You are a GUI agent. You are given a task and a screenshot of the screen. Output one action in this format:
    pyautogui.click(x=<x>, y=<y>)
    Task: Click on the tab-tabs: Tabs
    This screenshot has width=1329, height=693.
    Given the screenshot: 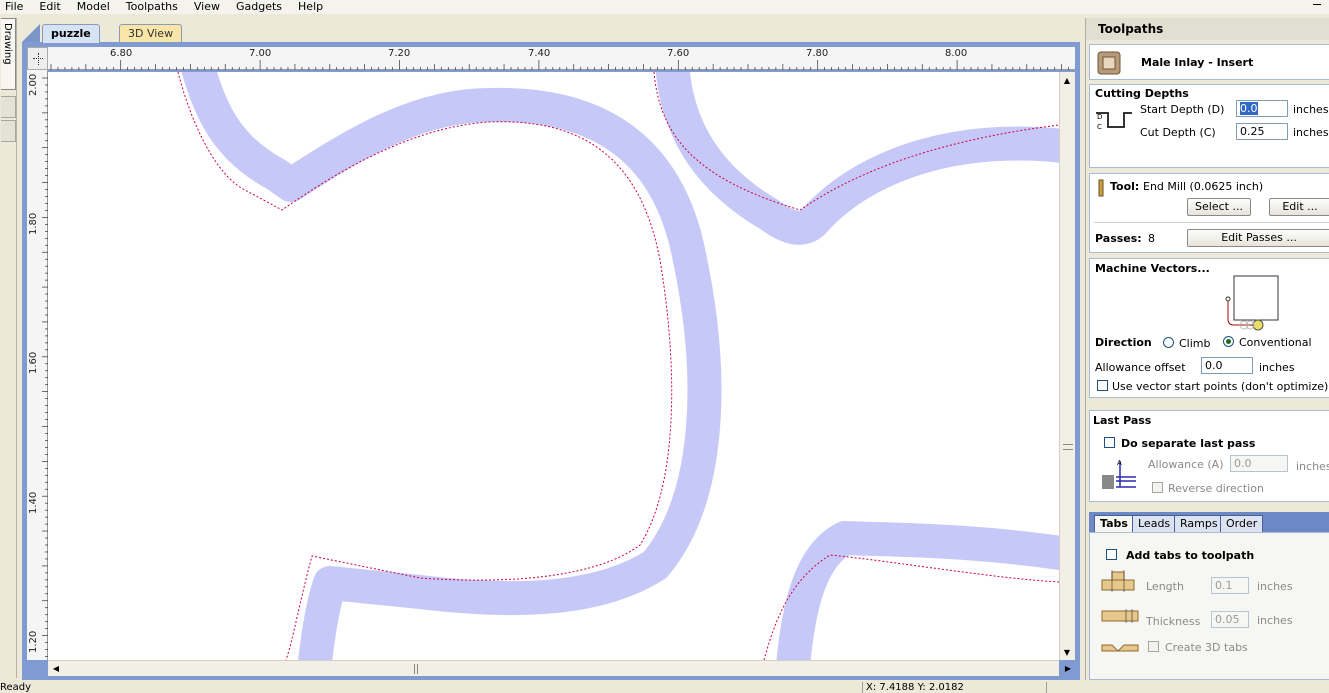 What is the action you would take?
    pyautogui.click(x=1114, y=523)
    